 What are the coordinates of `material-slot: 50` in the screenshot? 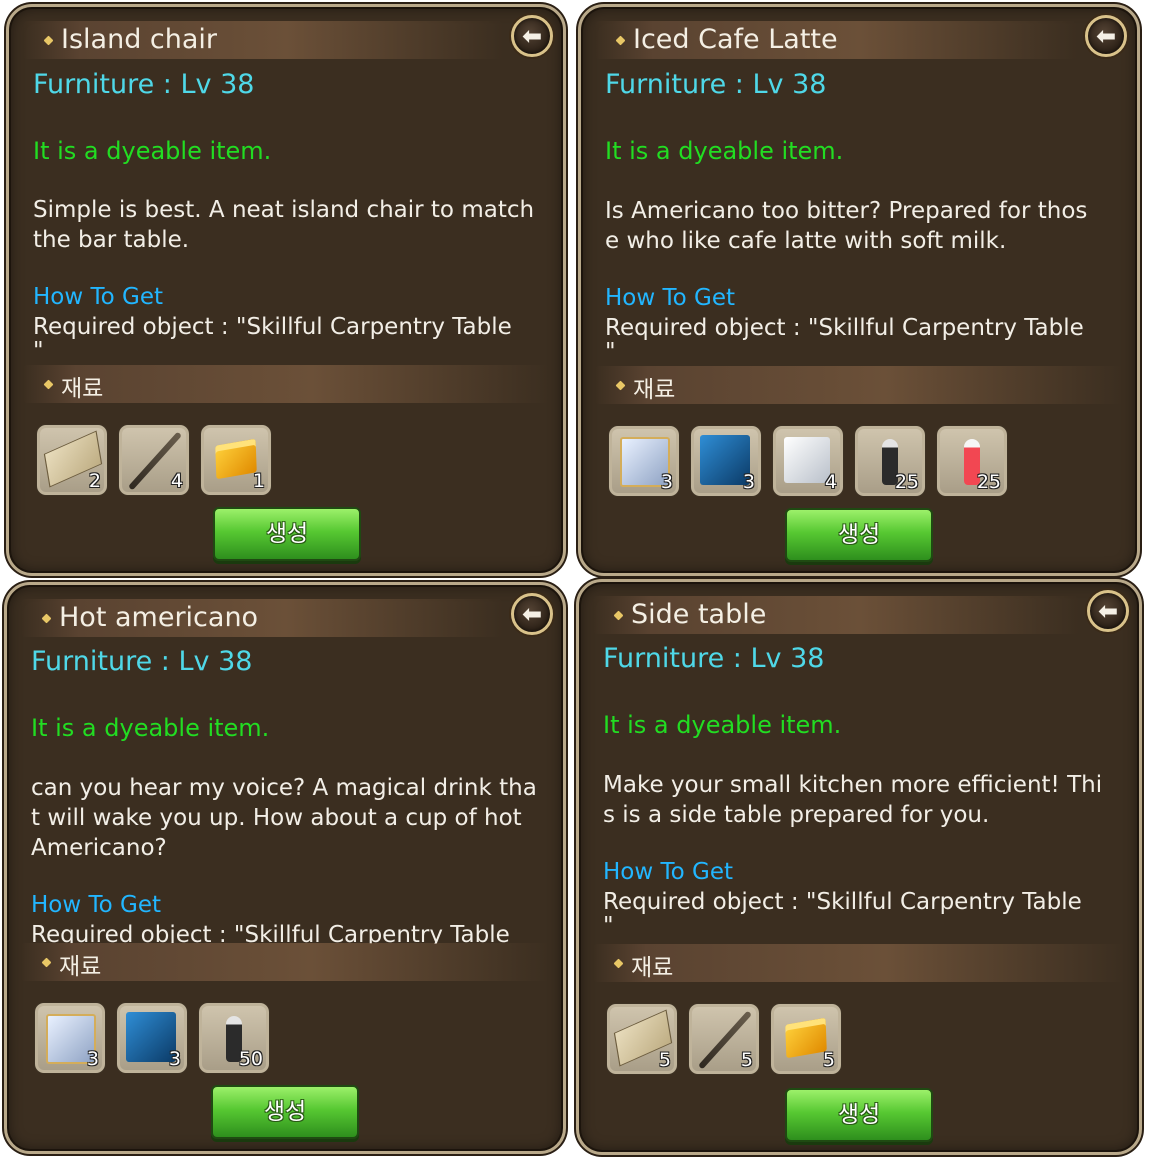 It's located at (234, 1038).